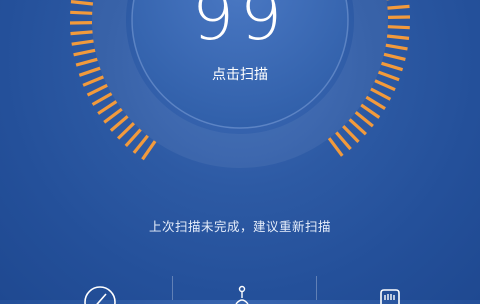 The image size is (480, 304). I want to click on bottom-toolbar, so click(240, 288).